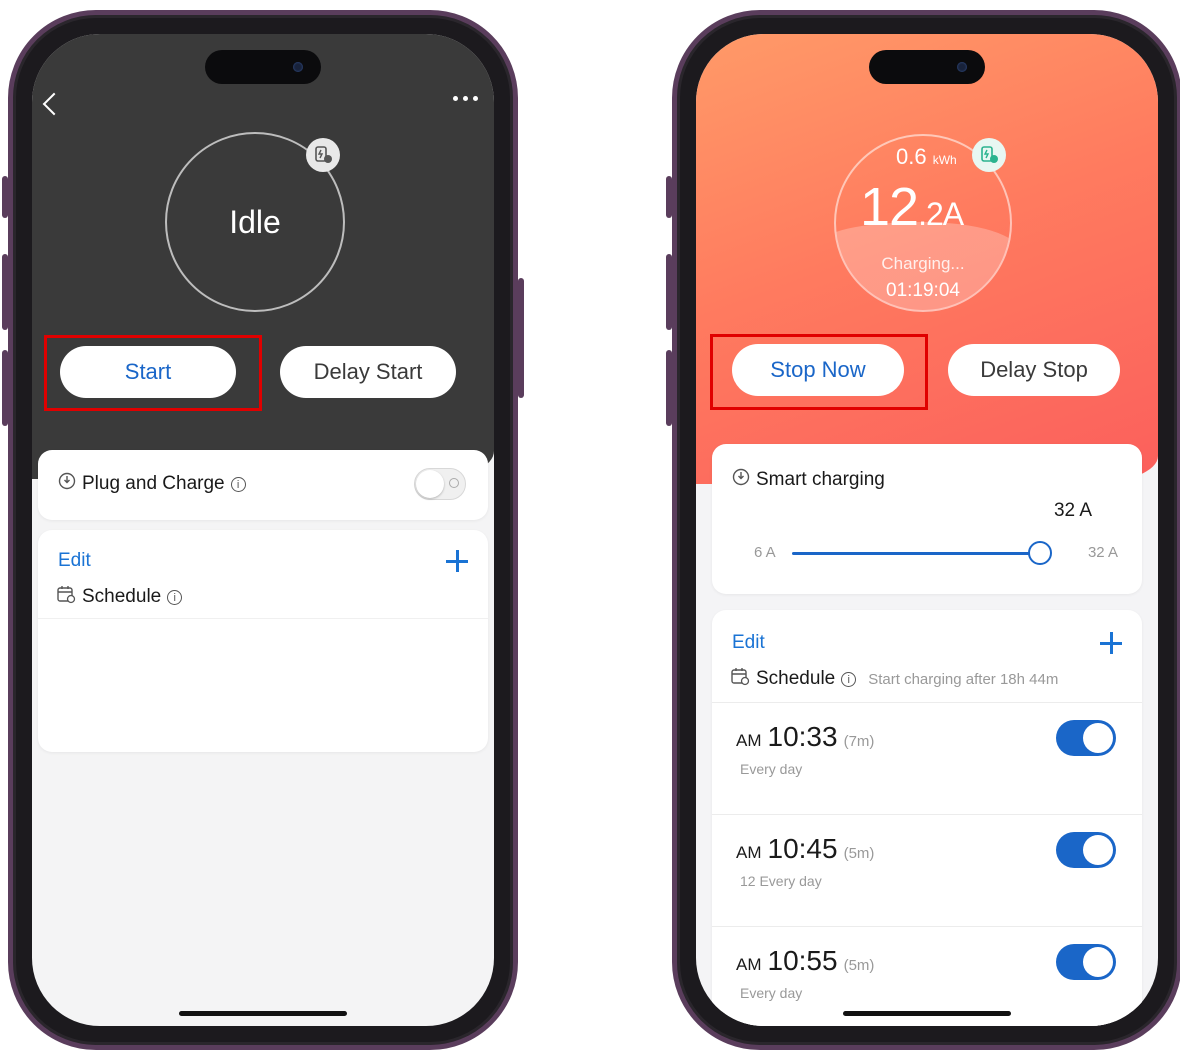 The image size is (1180, 1050). What do you see at coordinates (911, 156) in the screenshot?
I see `energy-value: 0.6` at bounding box center [911, 156].